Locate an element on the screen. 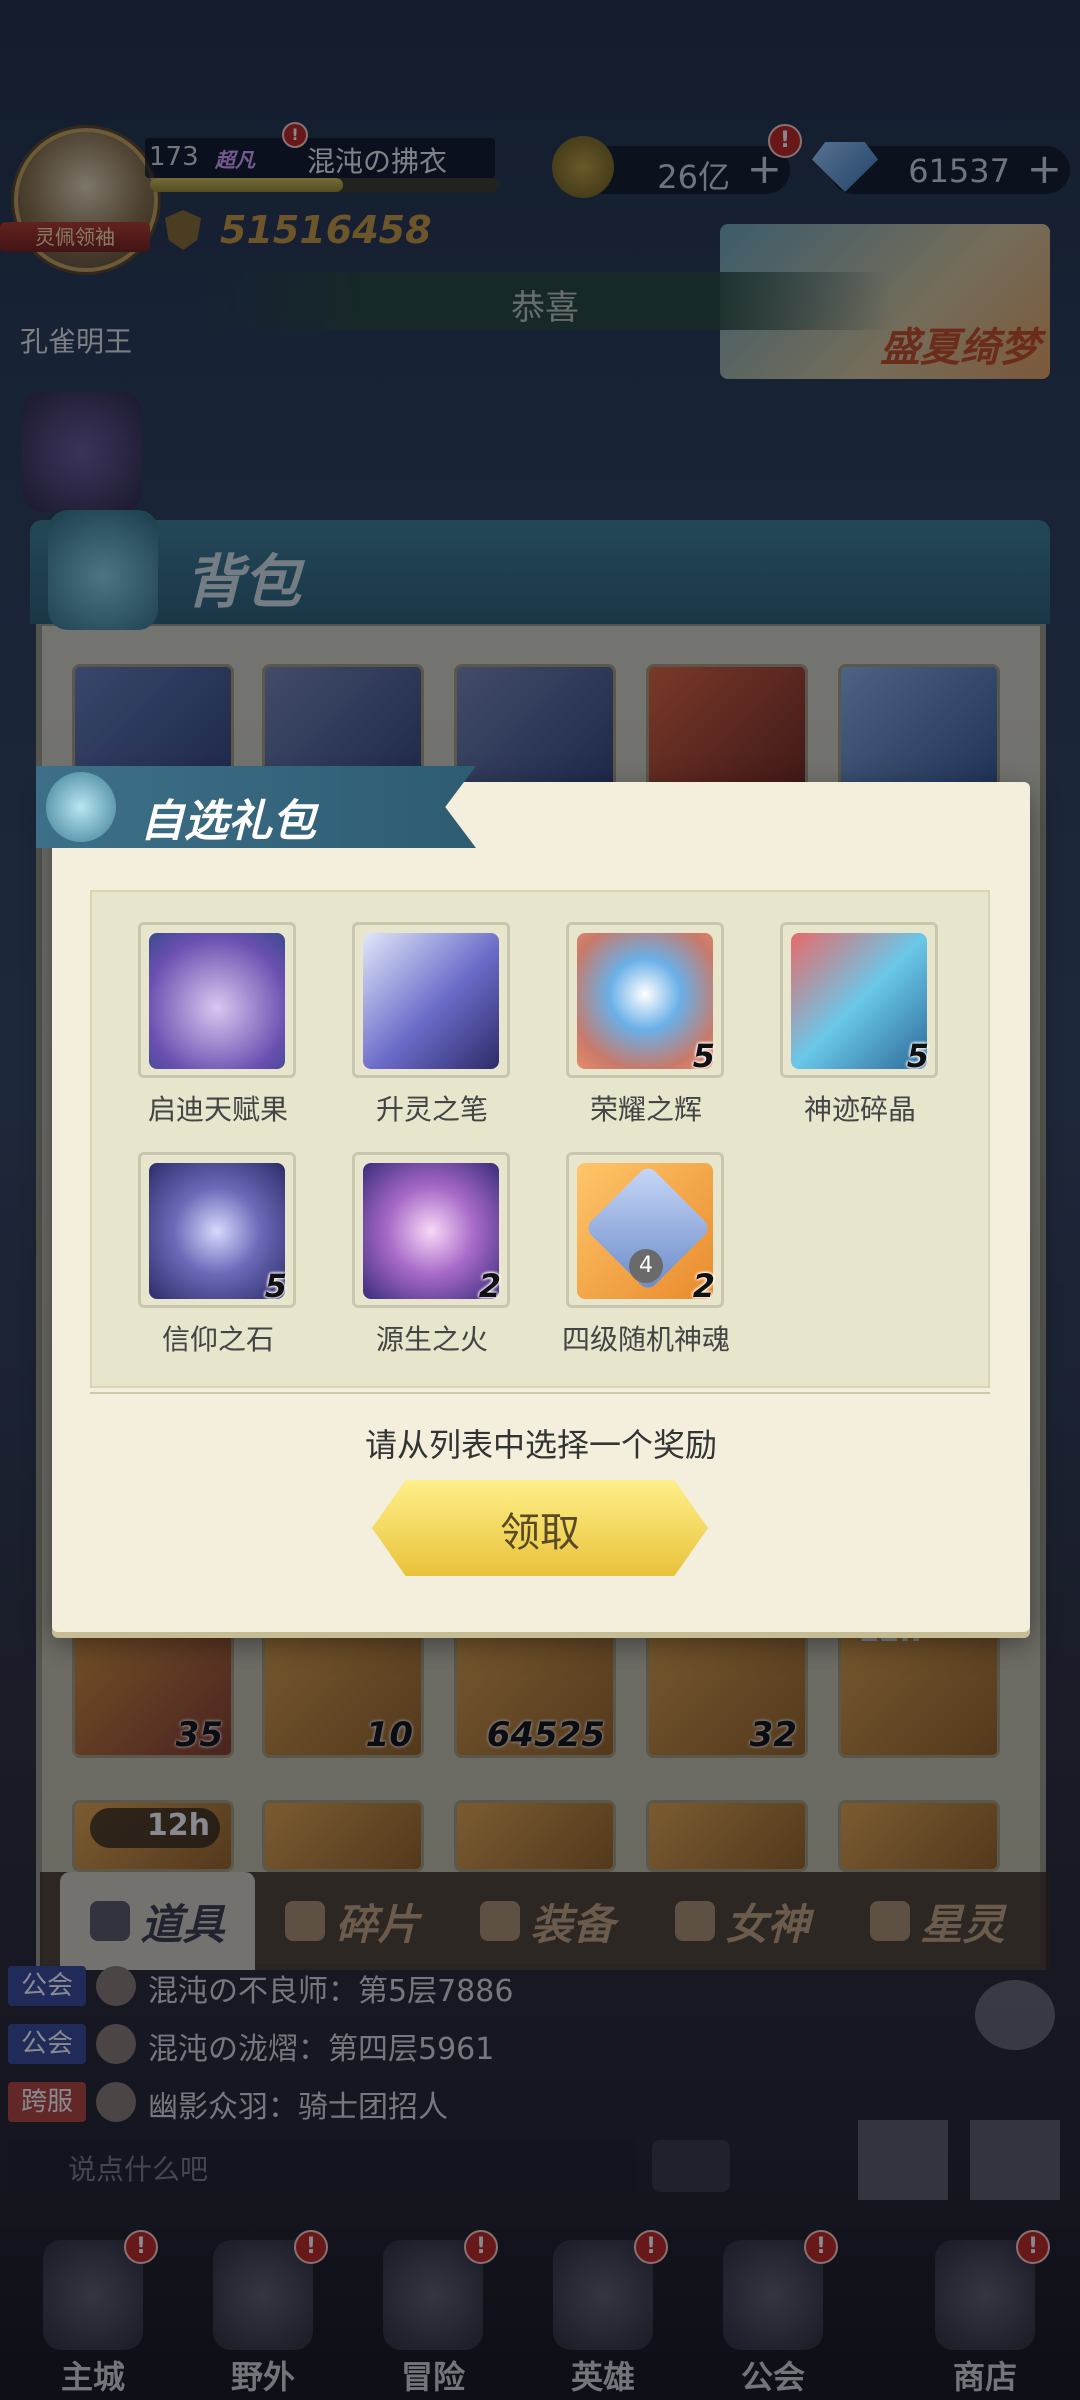 Image resolution: width=1080 pixels, height=2400 pixels. reward-name: 神迹碎晶 is located at coordinates (859, 1109).